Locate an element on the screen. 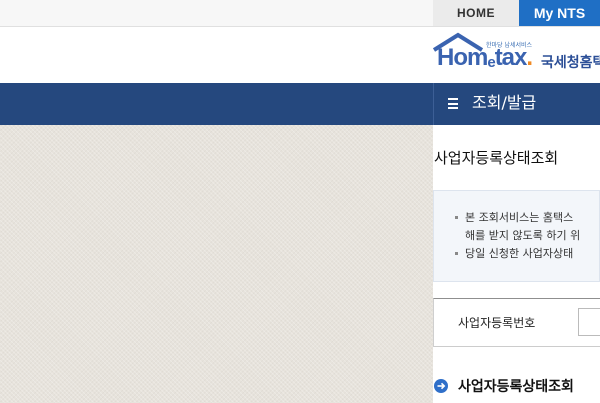 This screenshot has width=600, height=403. logo-wordmark: Hometax. is located at coordinates (485, 59).